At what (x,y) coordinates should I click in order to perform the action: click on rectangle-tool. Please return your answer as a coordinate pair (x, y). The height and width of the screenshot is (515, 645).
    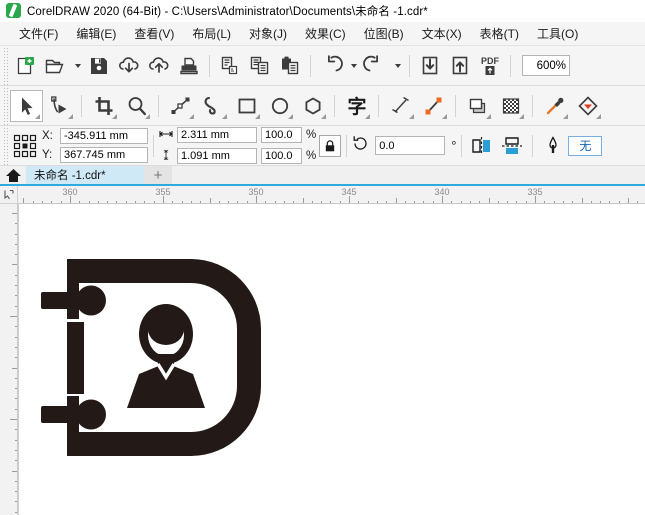
    Looking at the image, I should click on (246, 106).